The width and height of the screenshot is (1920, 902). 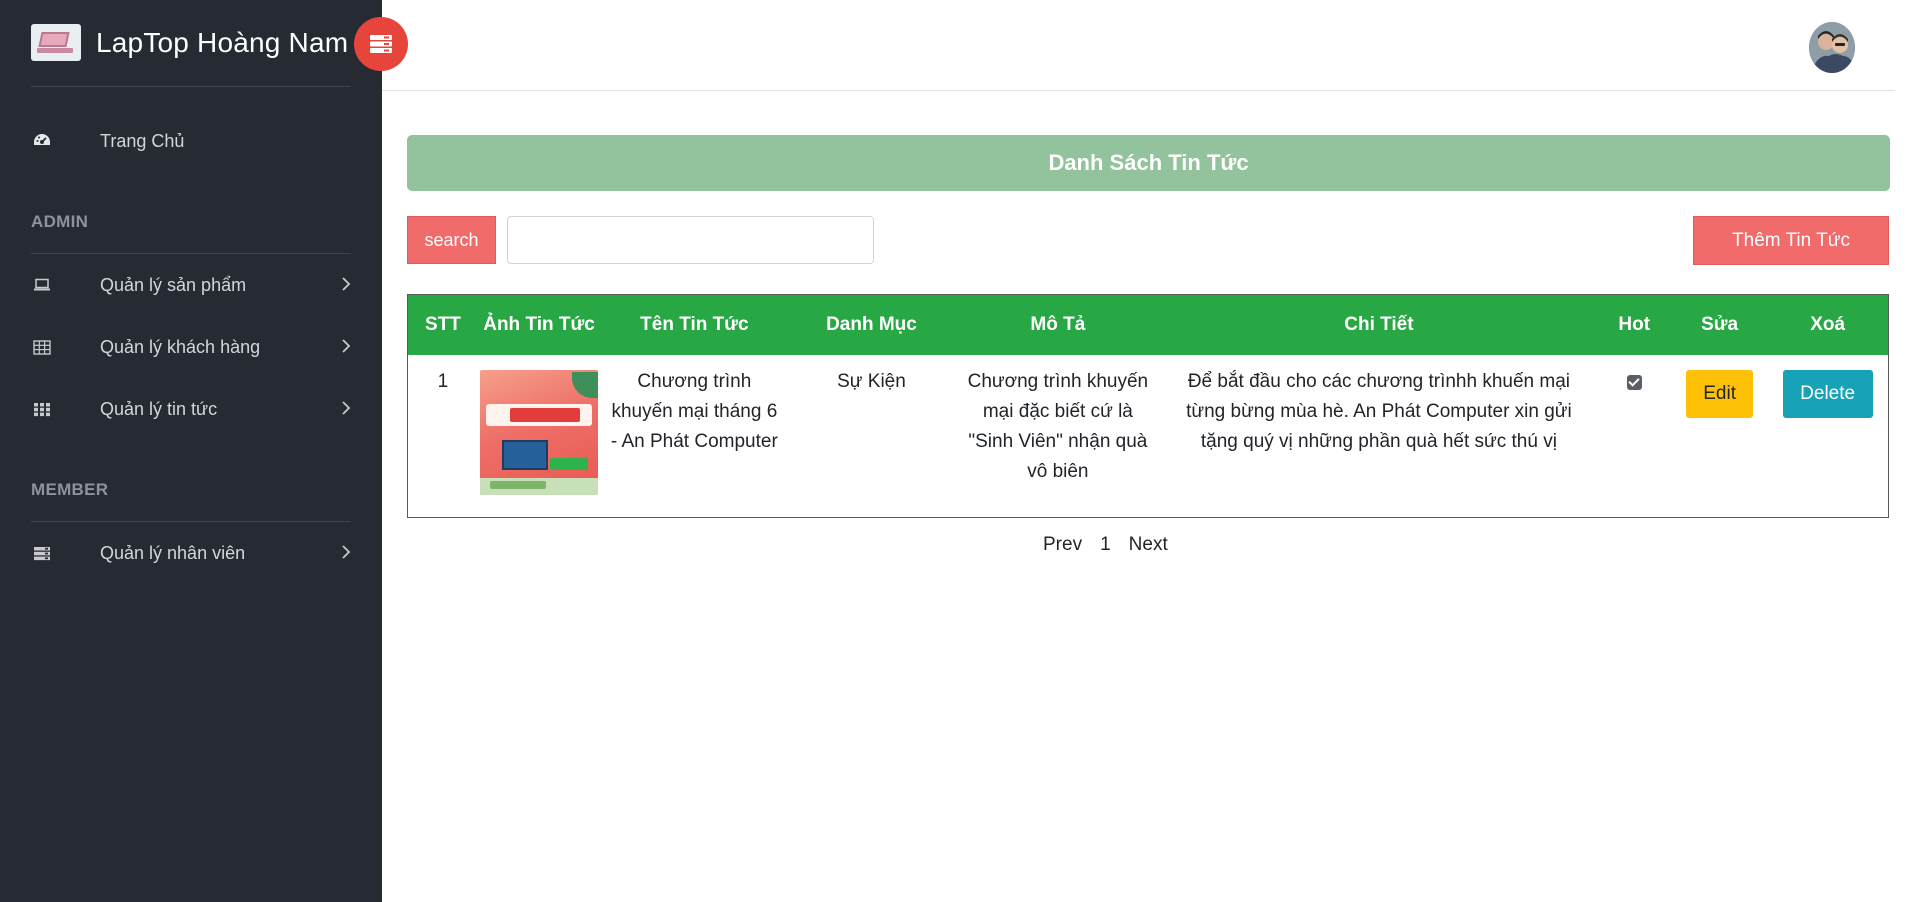 What do you see at coordinates (1148, 163) in the screenshot?
I see `page-title: Danh Sách Tin Tức` at bounding box center [1148, 163].